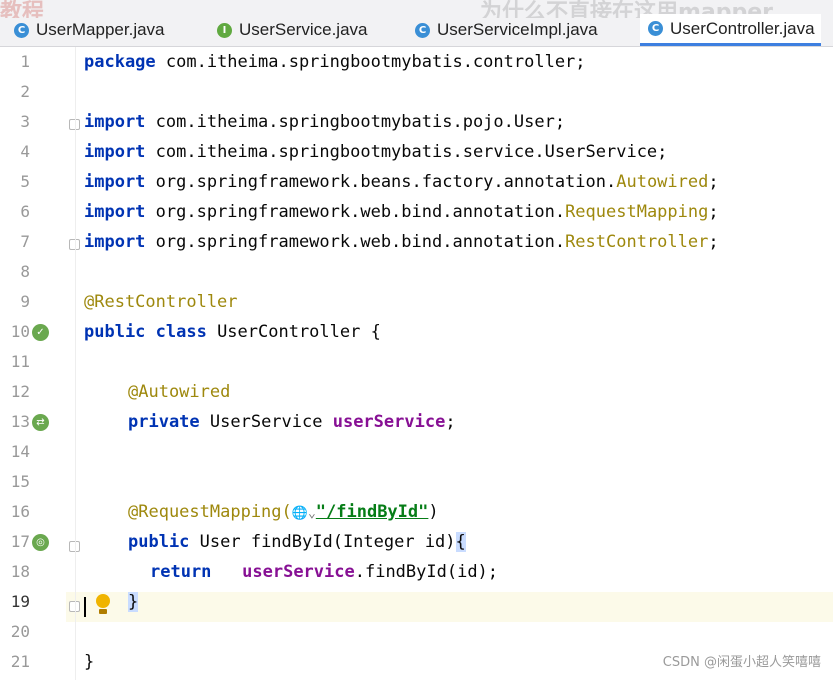 The height and width of the screenshot is (680, 833). Describe the element at coordinates (161, 302) in the screenshot. I see `annotation: @RestController` at that location.